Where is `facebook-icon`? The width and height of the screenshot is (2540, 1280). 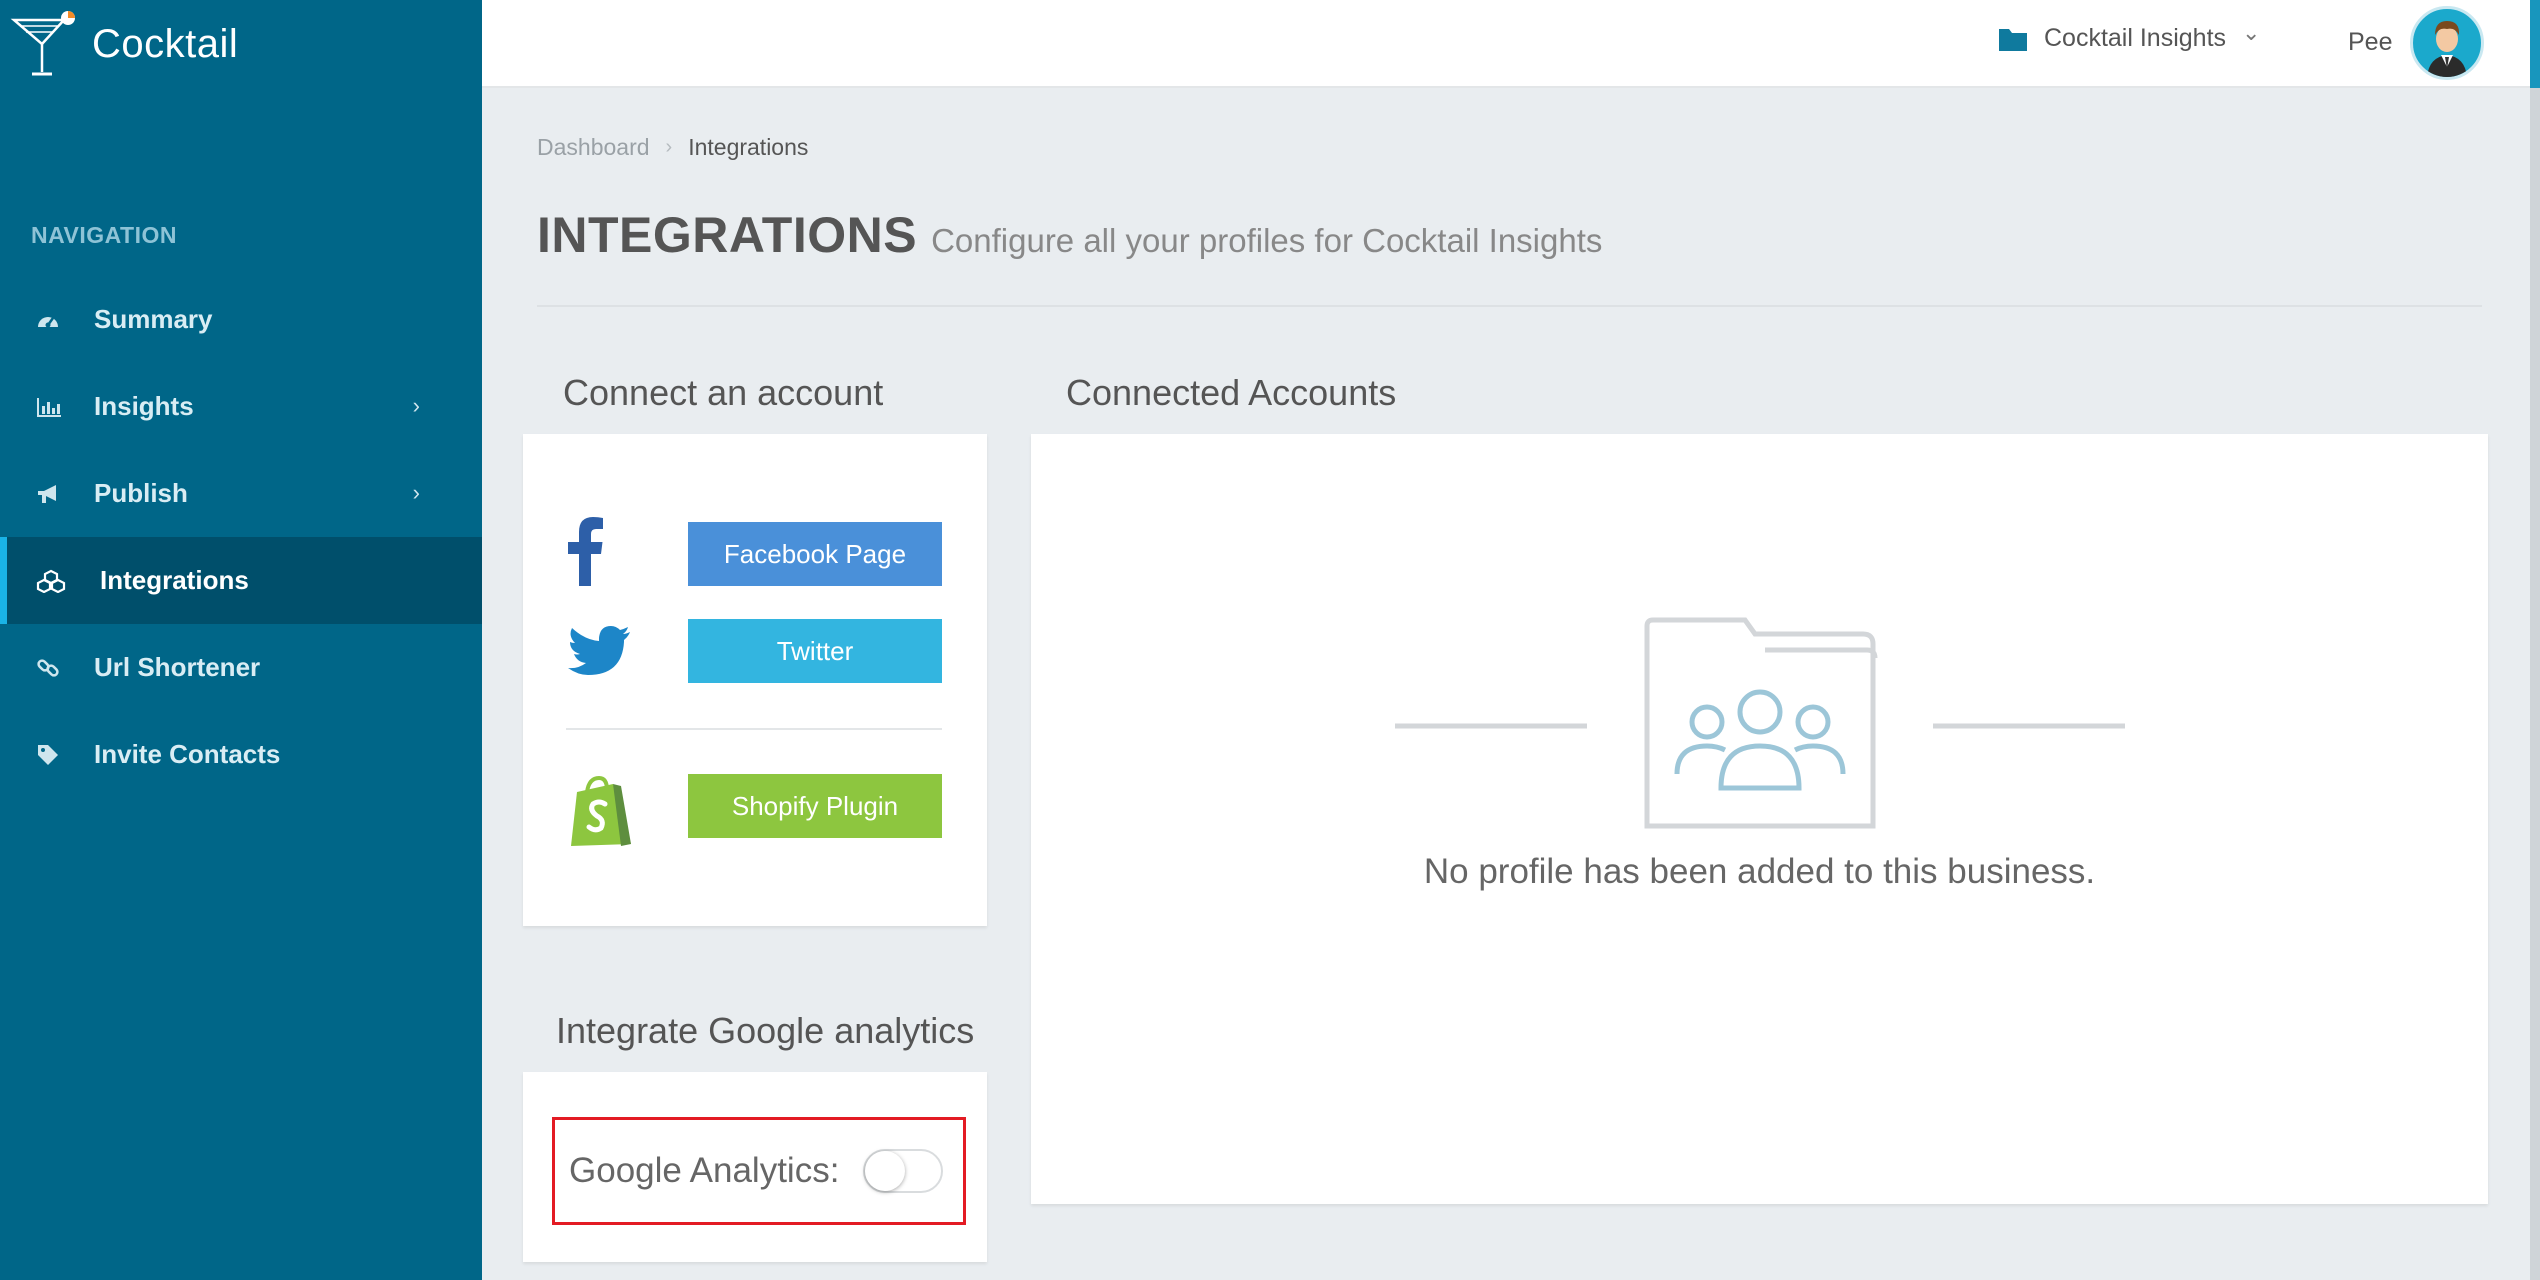
facebook-icon is located at coordinates (585, 551).